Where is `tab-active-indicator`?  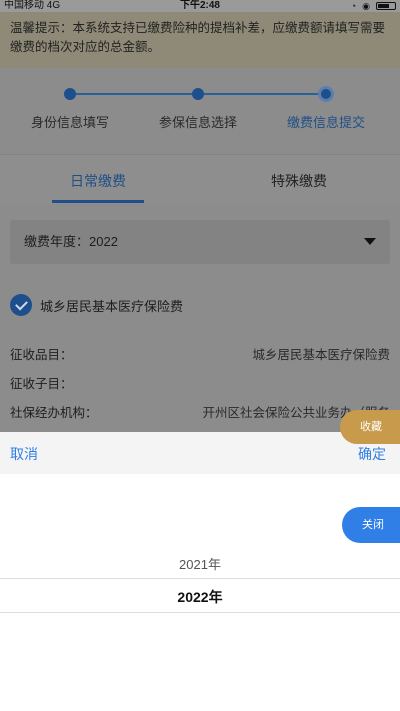
tab-active-indicator is located at coordinates (98, 201).